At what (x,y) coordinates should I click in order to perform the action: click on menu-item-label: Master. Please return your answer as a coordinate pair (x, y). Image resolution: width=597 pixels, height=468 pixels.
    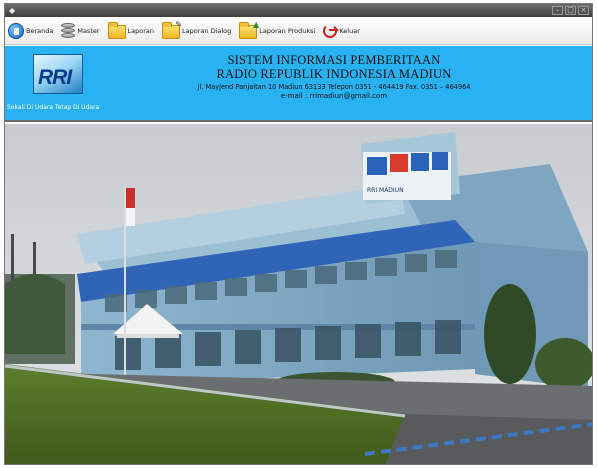
    Looking at the image, I should click on (88, 30).